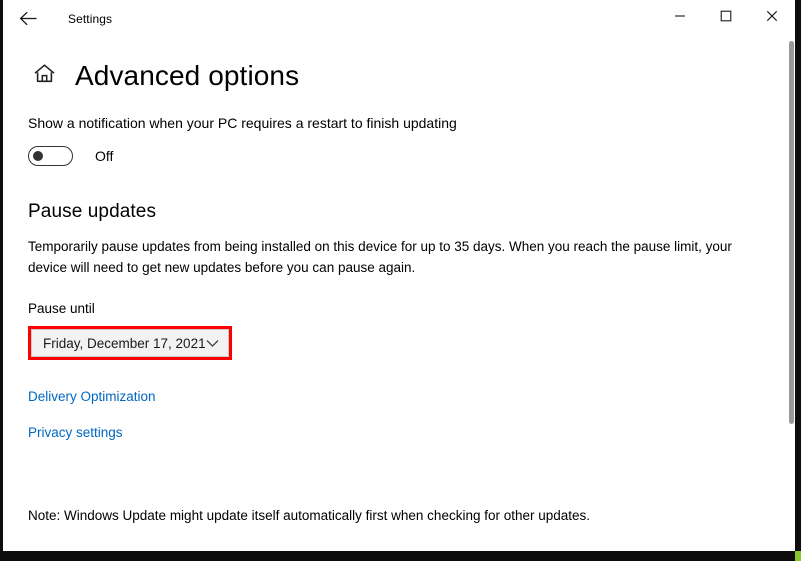 The height and width of the screenshot is (561, 801). Describe the element at coordinates (50, 156) in the screenshot. I see `notification-toggle` at that location.